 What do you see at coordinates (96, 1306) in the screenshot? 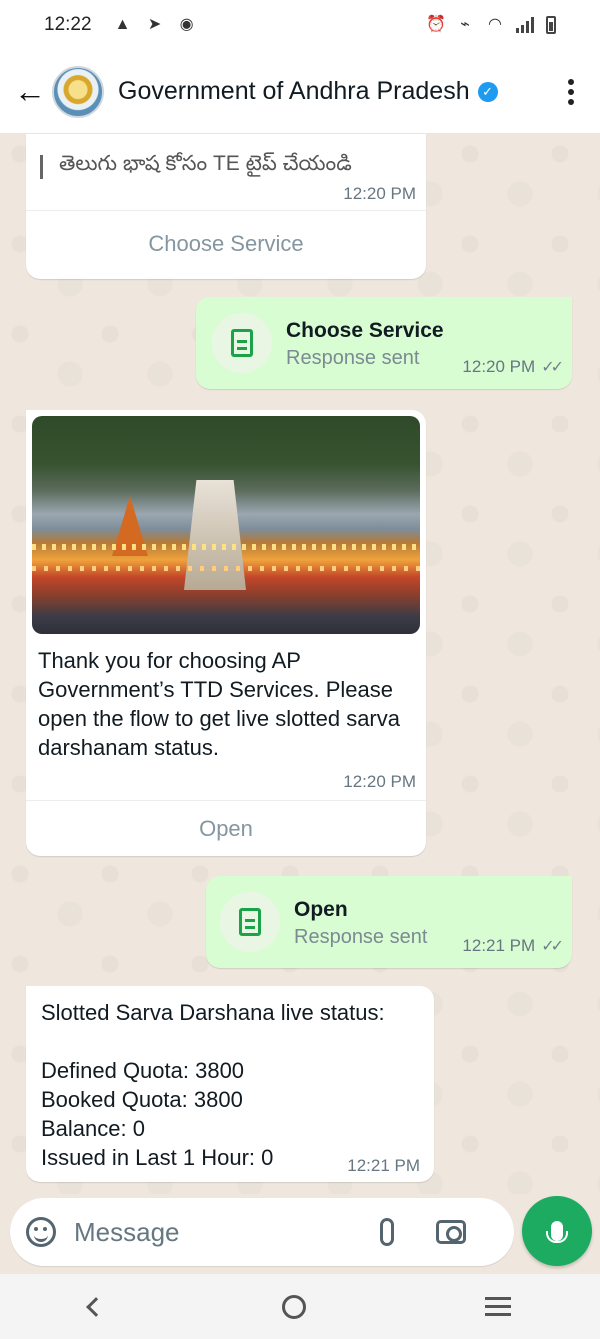
I see `nav-back-icon` at bounding box center [96, 1306].